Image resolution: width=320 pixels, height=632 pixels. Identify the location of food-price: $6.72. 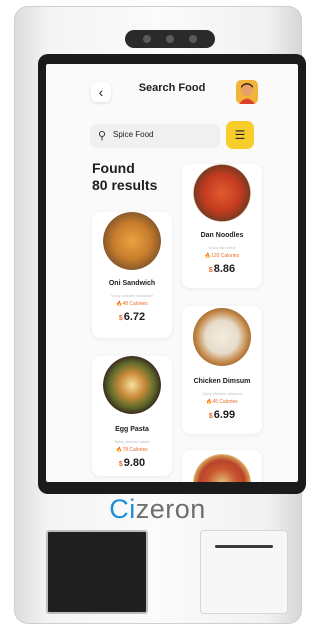
(132, 317).